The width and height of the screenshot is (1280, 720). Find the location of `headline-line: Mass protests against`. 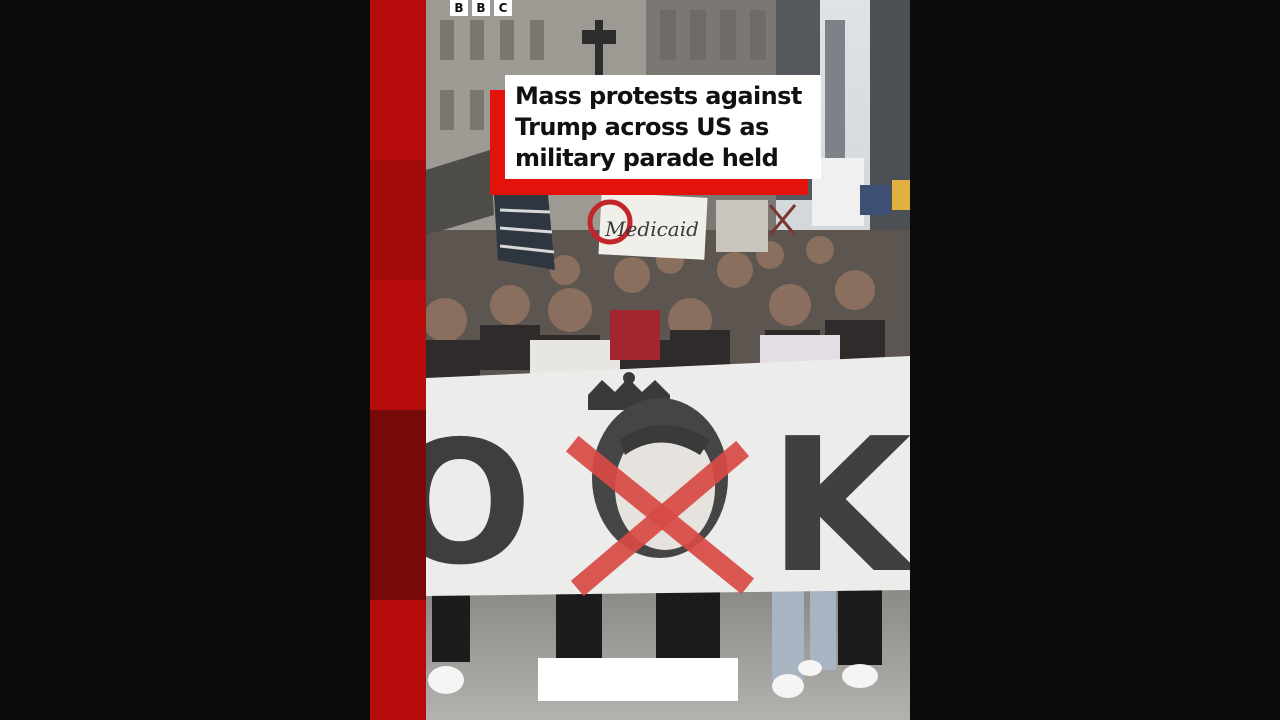

headline-line: Mass protests against is located at coordinates (658, 96).